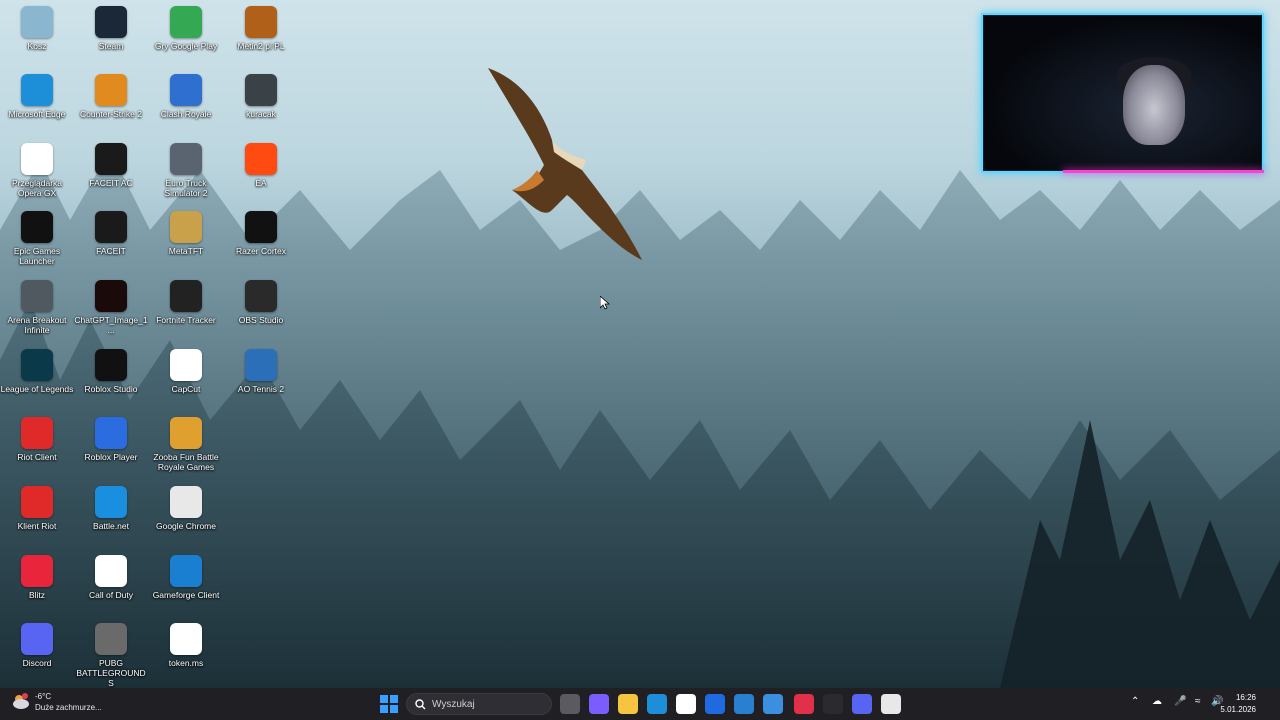 This screenshot has height=720, width=1280. Describe the element at coordinates (1180, 701) in the screenshot. I see `microphone-icon: 🎤` at that location.